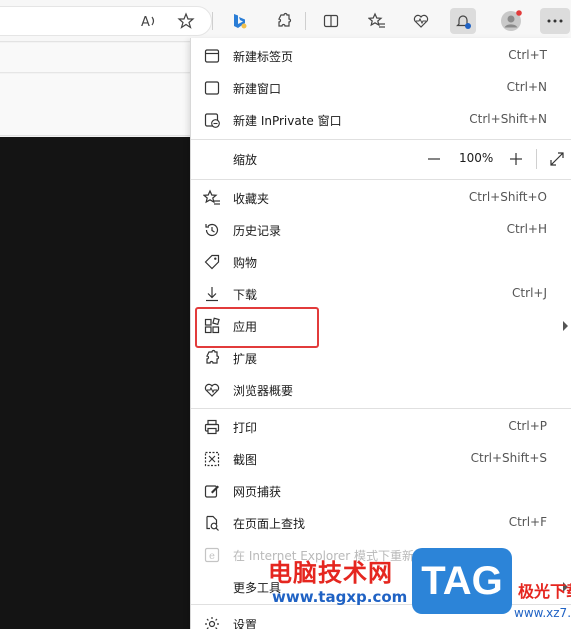 This screenshot has width=571, height=629. Describe the element at coordinates (212, 459) in the screenshot. I see `screenshot-icon` at that location.